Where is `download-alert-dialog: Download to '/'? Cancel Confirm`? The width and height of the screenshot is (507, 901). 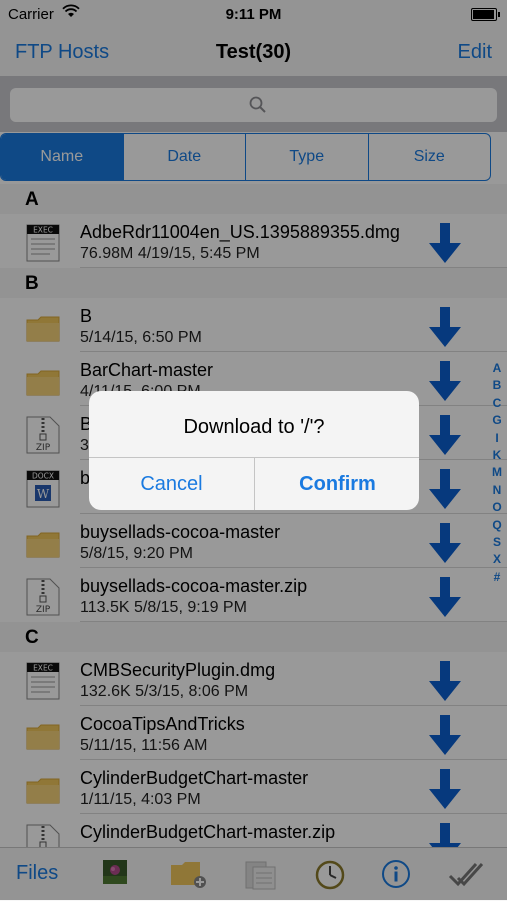 download-alert-dialog: Download to '/'? Cancel Confirm is located at coordinates (254, 450).